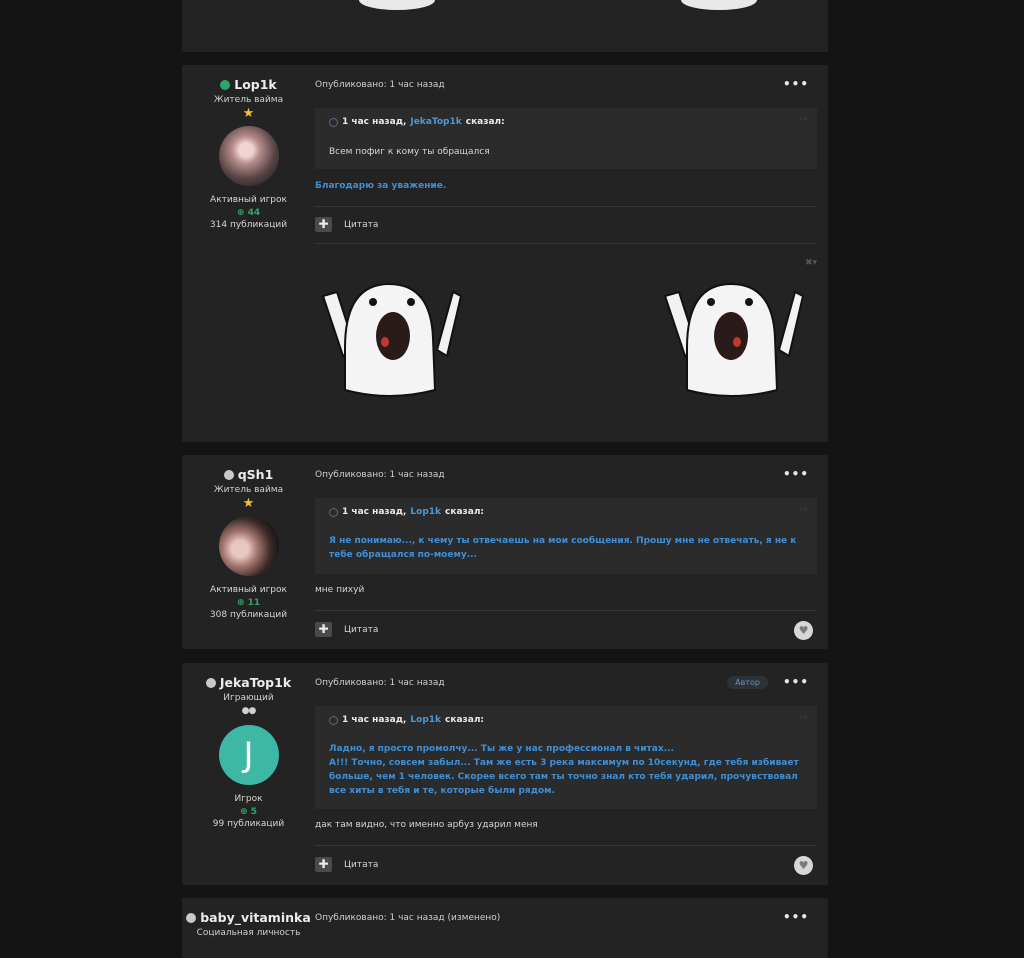 This screenshot has width=1024, height=958. I want to click on member-title: Играющий, so click(248, 698).